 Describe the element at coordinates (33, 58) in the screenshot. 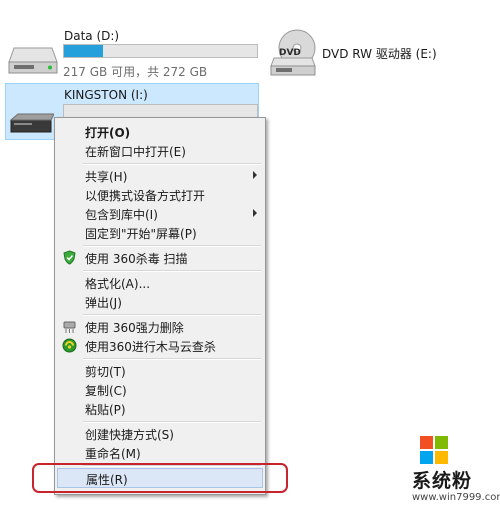

I see `hard-drive-icon` at that location.